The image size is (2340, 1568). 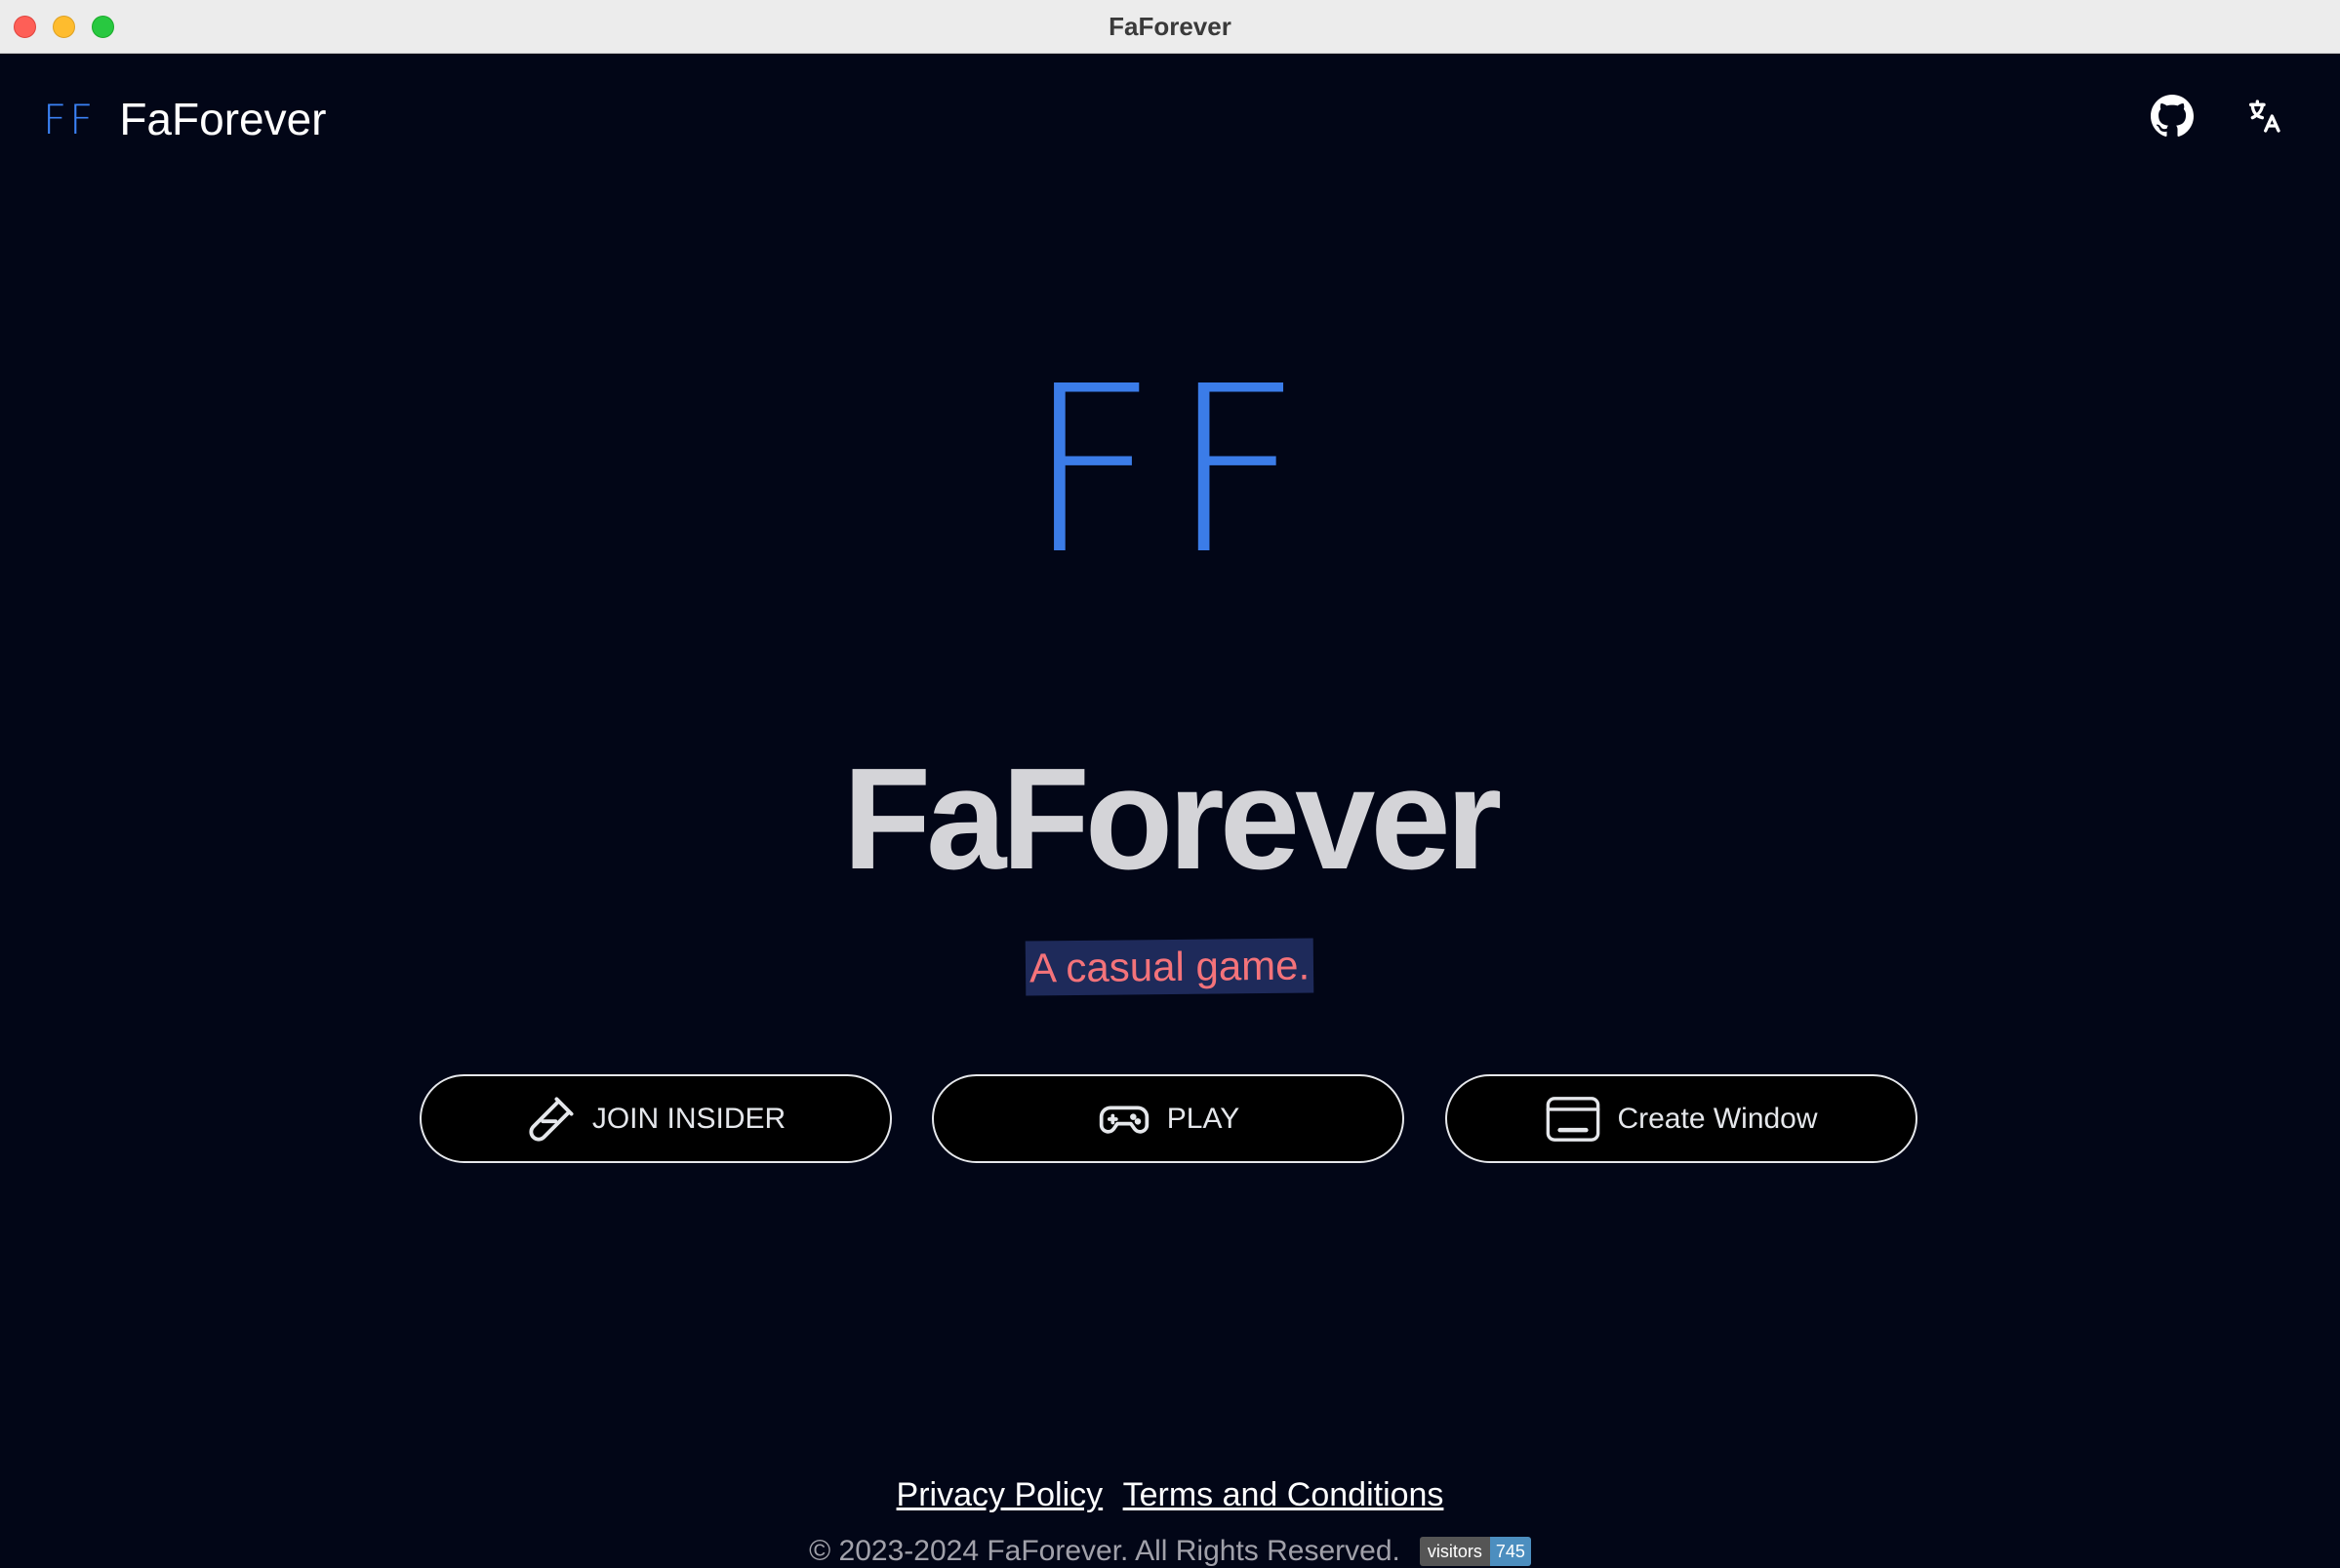 What do you see at coordinates (1203, 1118) in the screenshot?
I see `play-label: PLAY` at bounding box center [1203, 1118].